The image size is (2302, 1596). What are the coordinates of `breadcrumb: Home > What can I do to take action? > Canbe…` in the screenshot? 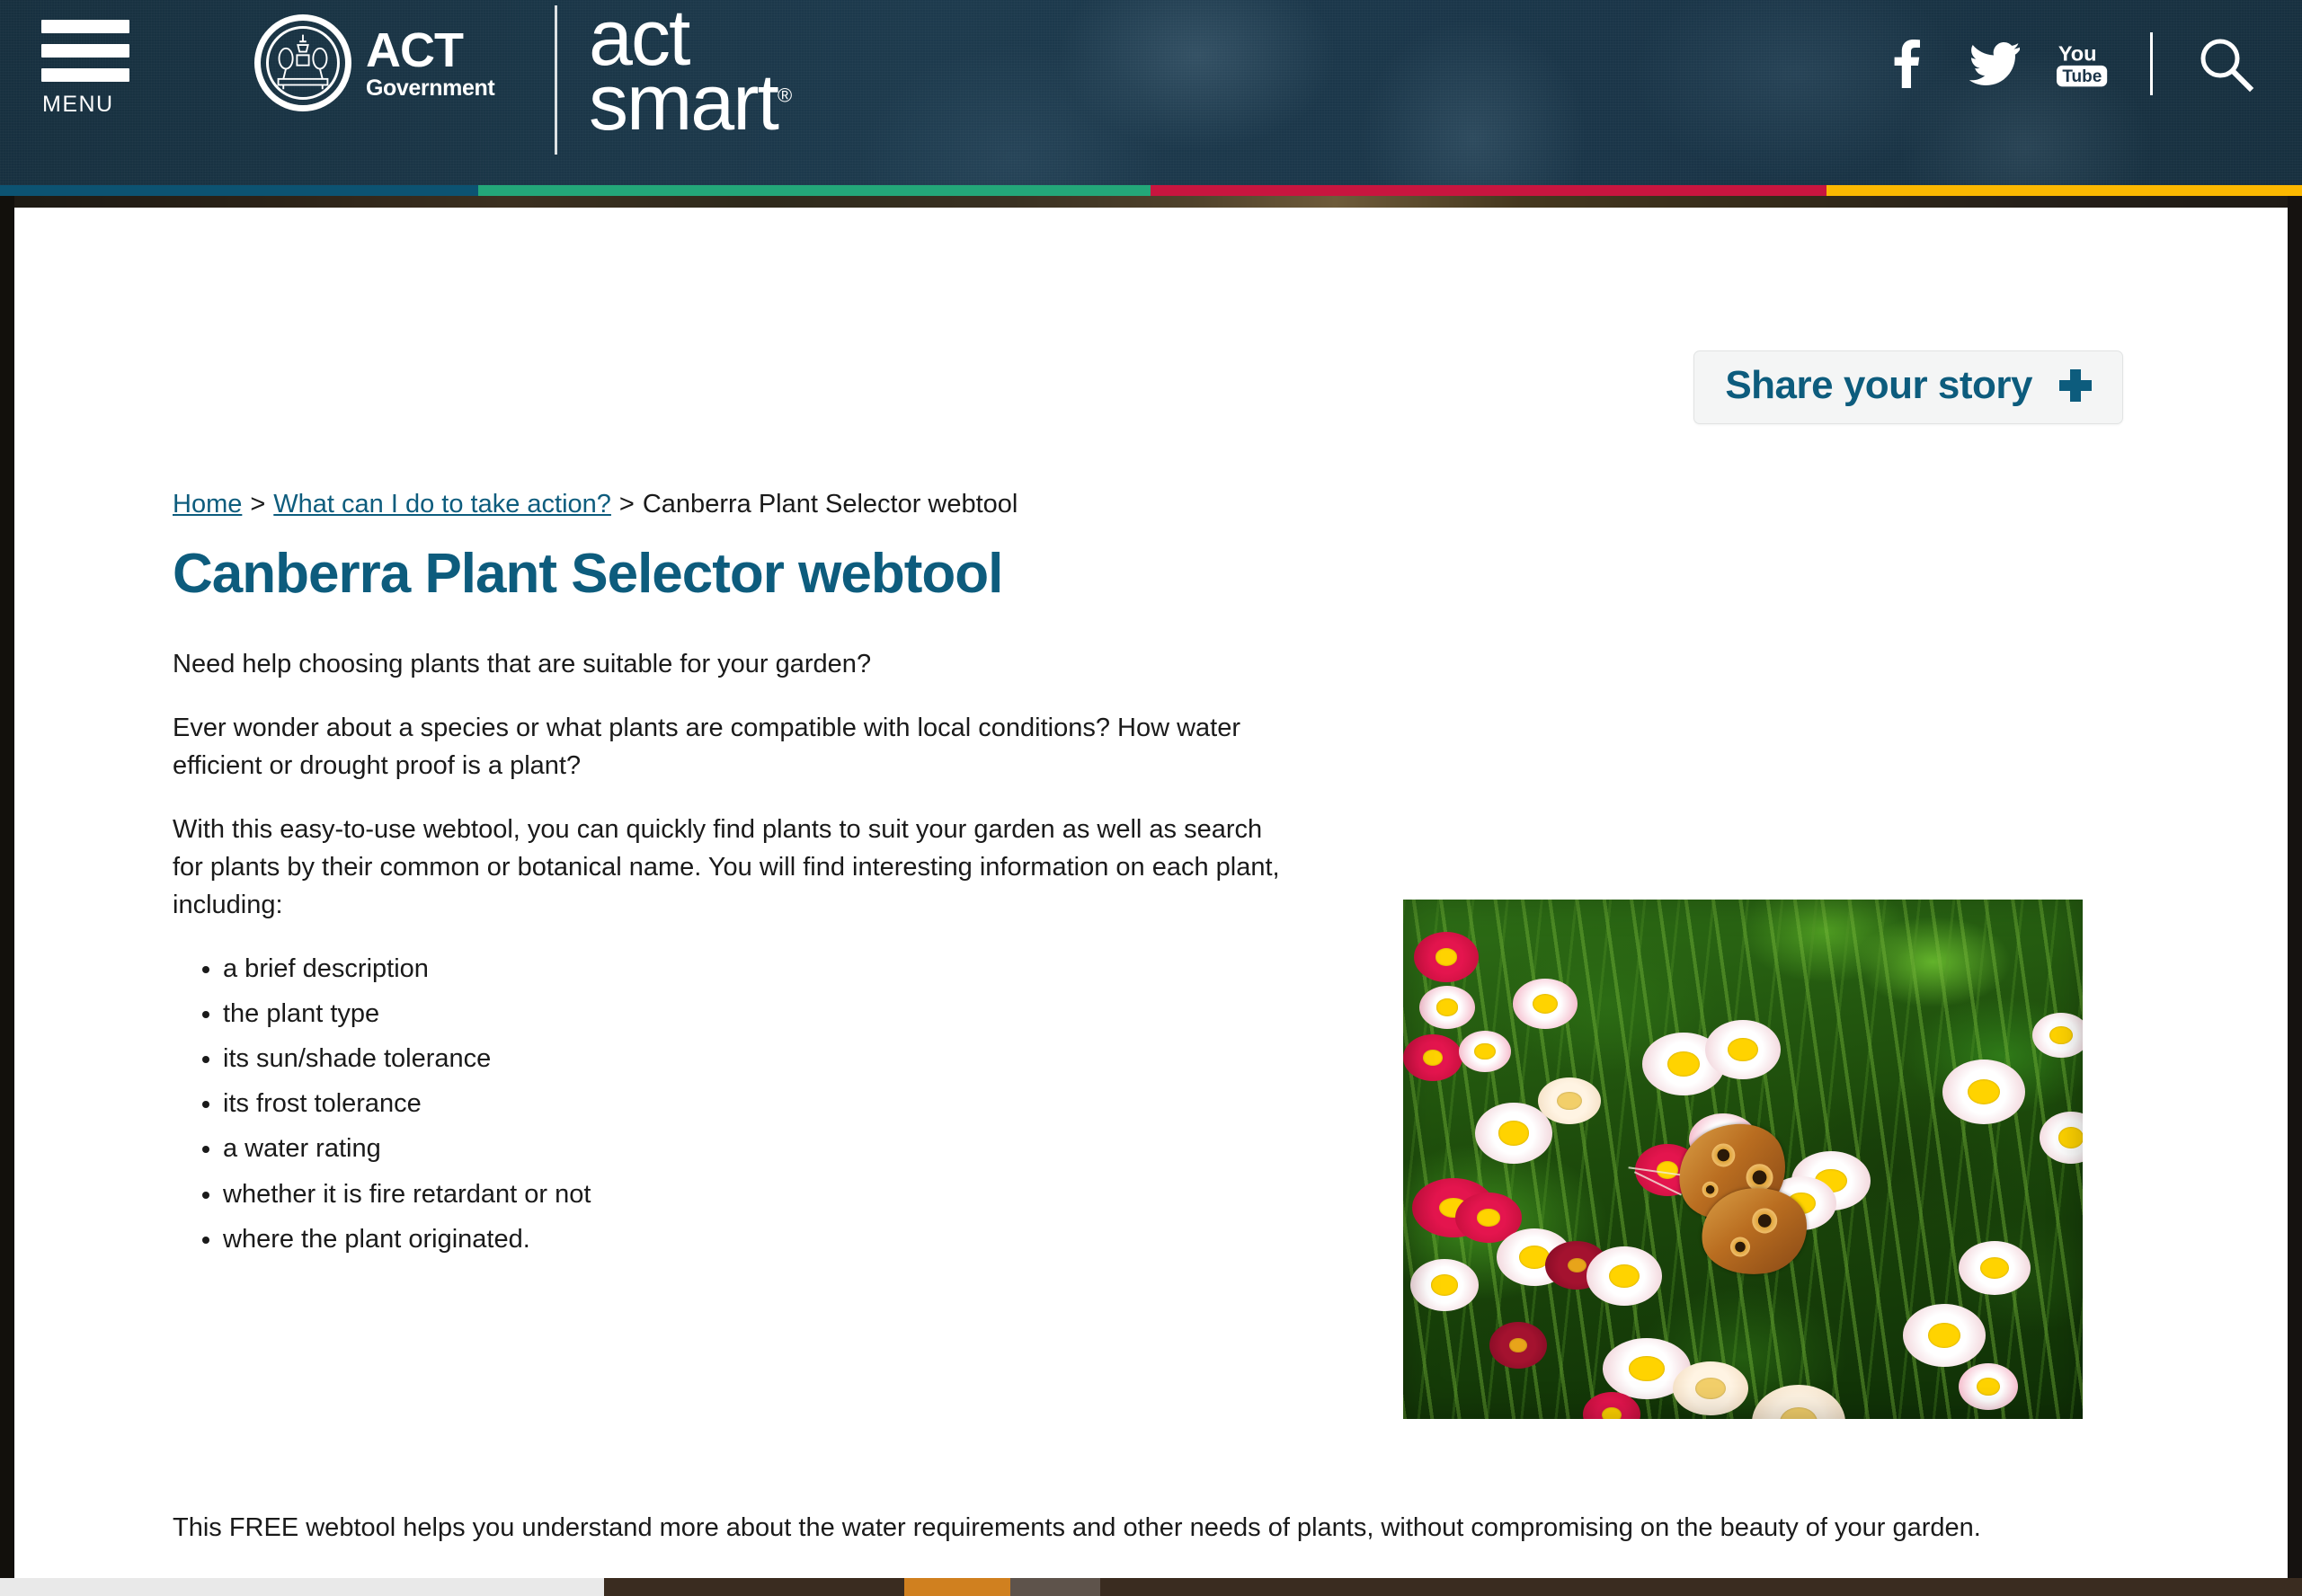 It's located at (595, 504).